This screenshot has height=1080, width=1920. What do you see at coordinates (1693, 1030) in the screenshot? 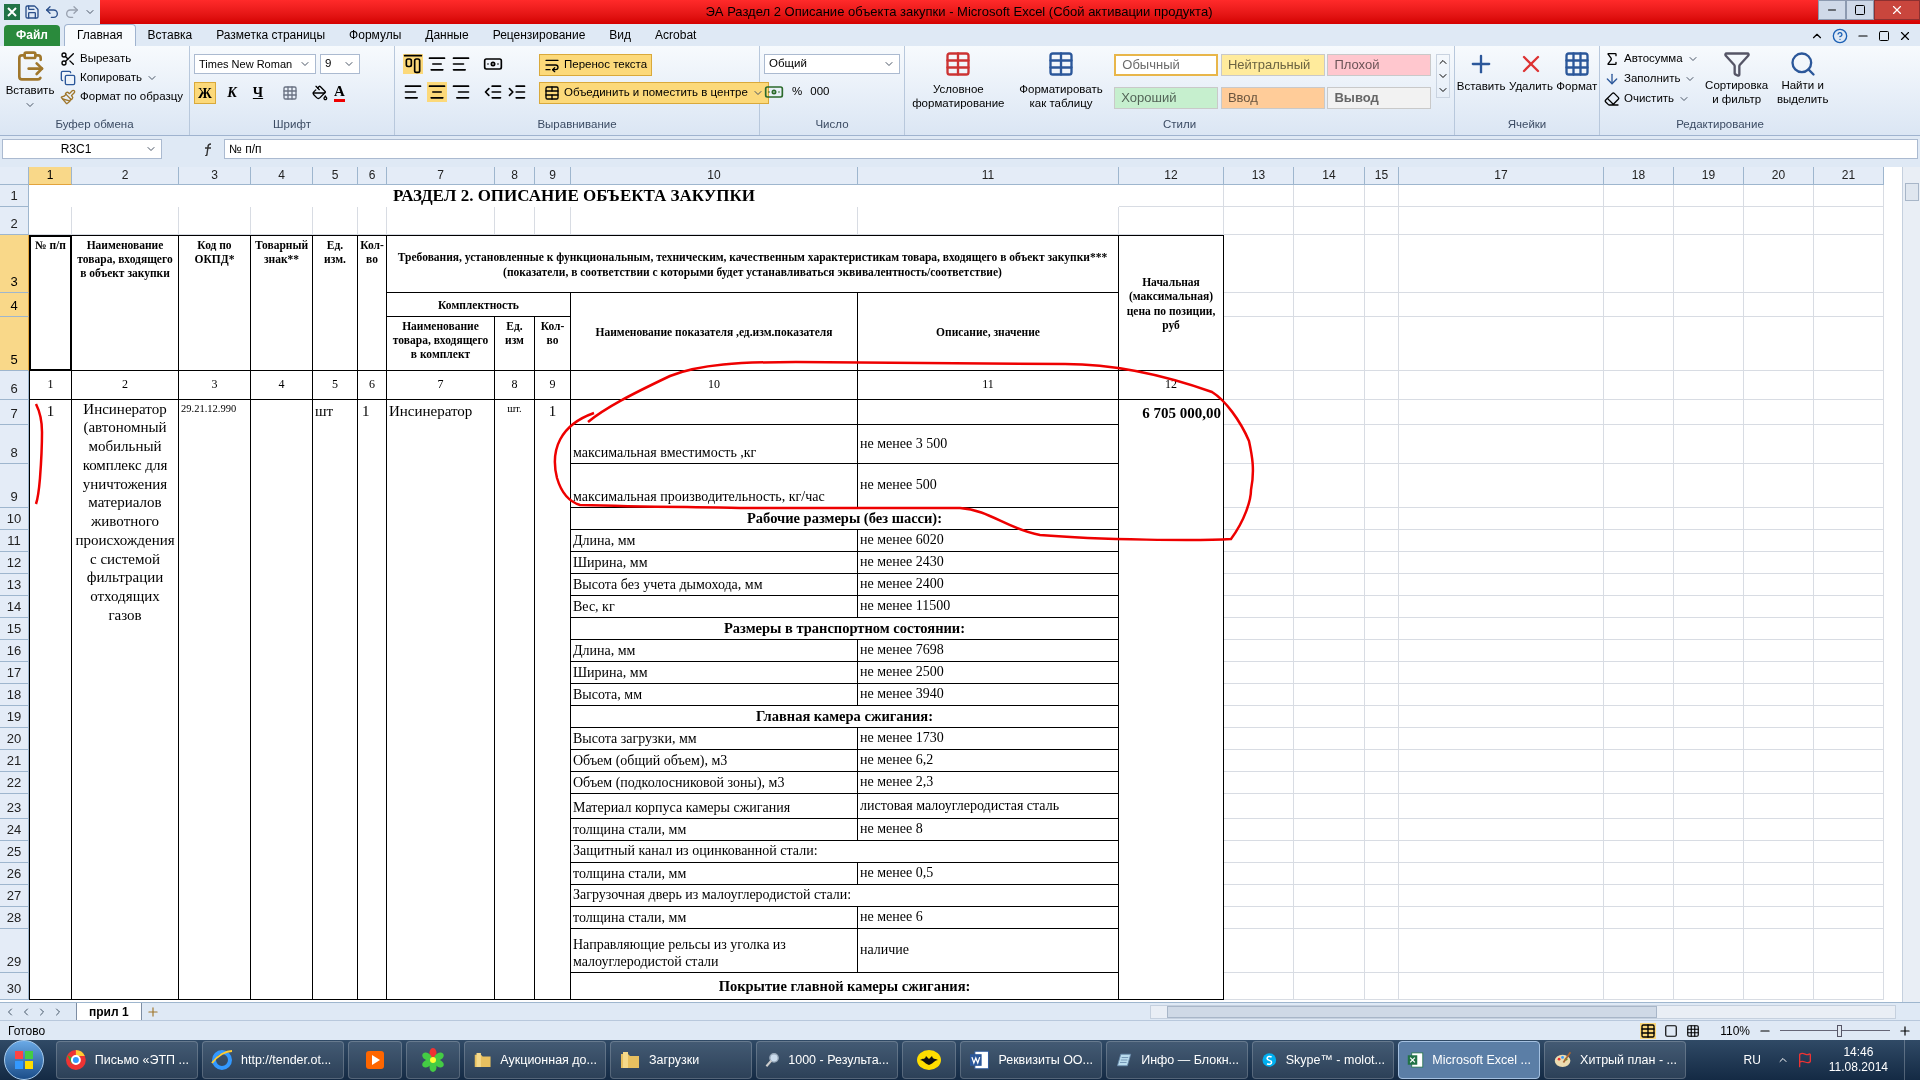
I see `page-break-icon` at bounding box center [1693, 1030].